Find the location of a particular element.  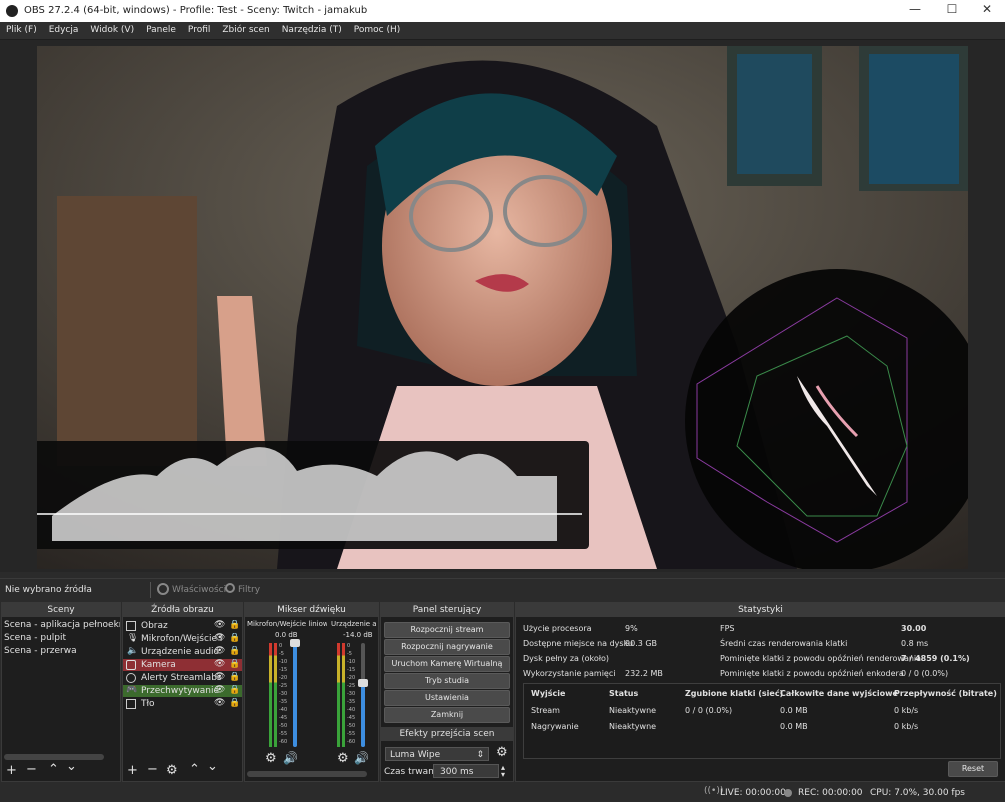

filters-button: Filtry is located at coordinates (249, 590).